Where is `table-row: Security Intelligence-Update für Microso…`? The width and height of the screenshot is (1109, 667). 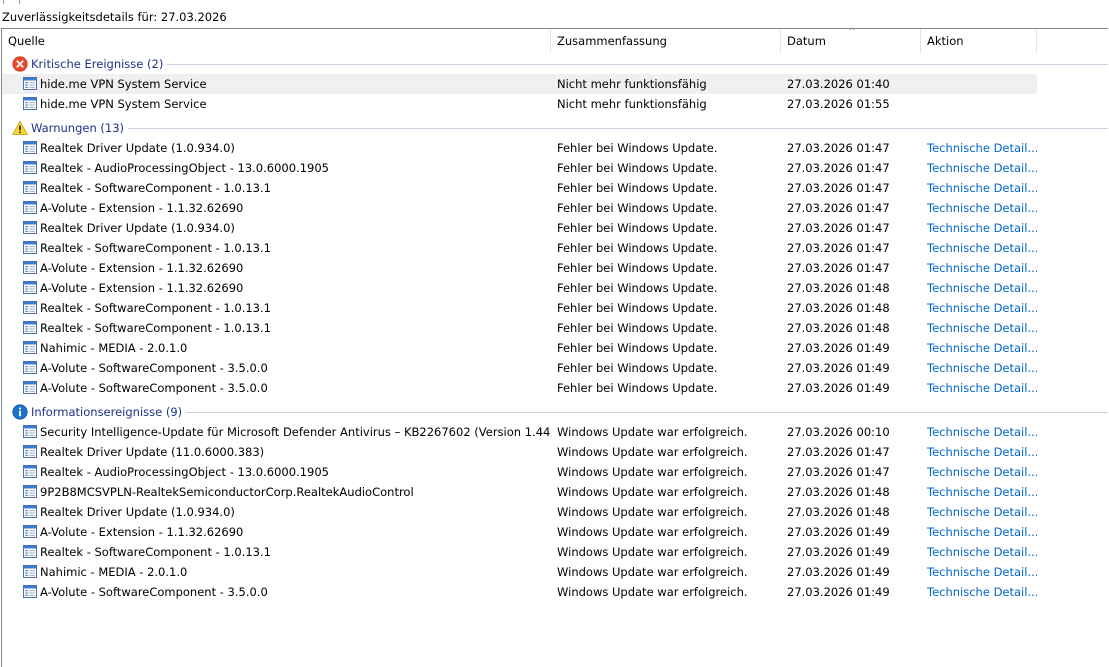 table-row: Security Intelligence-Update für Microso… is located at coordinates (555, 432).